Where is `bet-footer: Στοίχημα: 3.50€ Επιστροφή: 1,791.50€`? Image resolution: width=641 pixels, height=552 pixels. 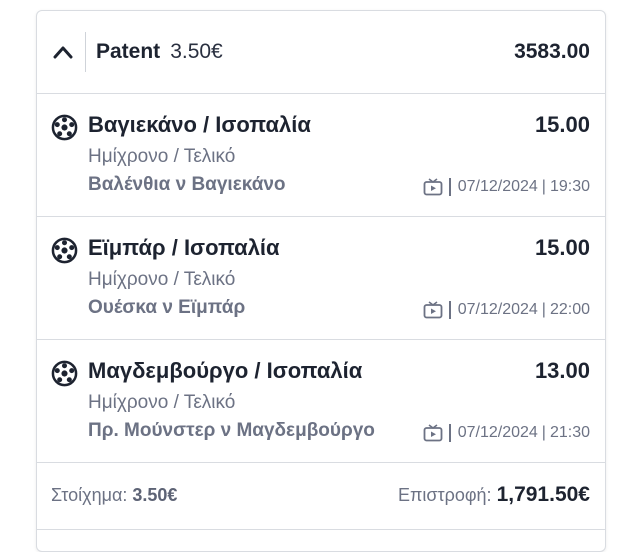 bet-footer: Στοίχημα: 3.50€ Επιστροφή: 1,791.50€ is located at coordinates (321, 496).